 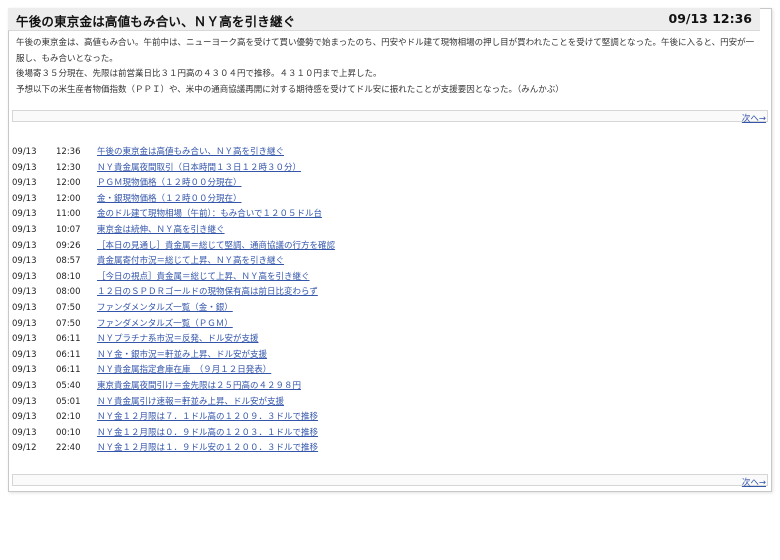 What do you see at coordinates (24, 448) in the screenshot?
I see `news-date: 09/12` at bounding box center [24, 448].